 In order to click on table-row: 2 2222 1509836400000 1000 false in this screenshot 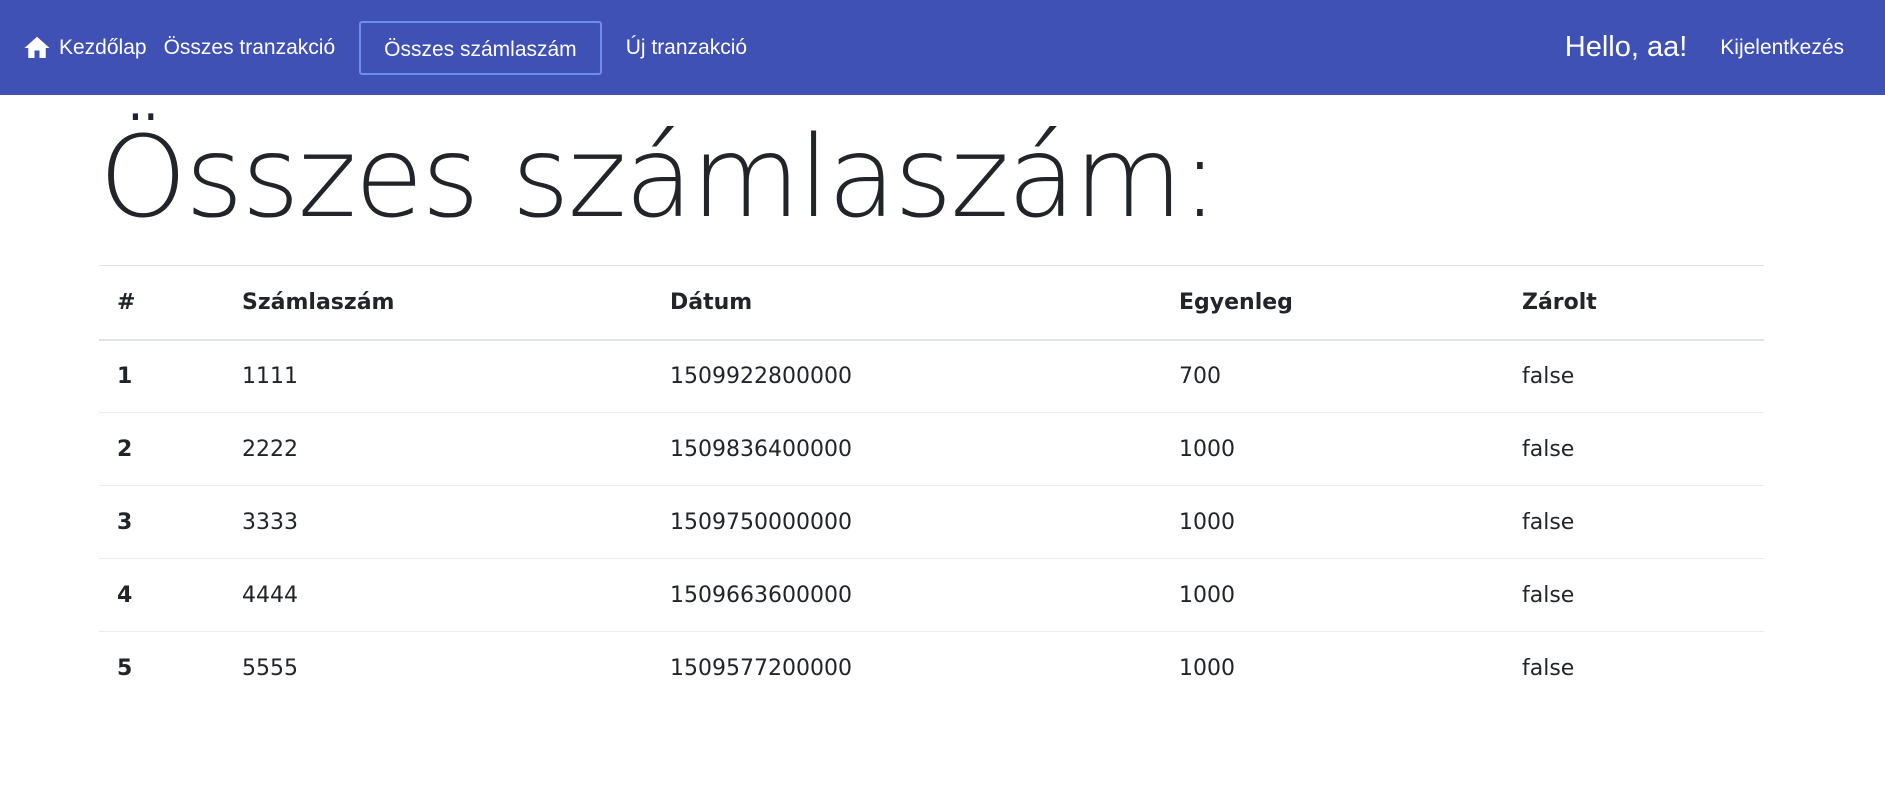, I will do `click(931, 449)`.